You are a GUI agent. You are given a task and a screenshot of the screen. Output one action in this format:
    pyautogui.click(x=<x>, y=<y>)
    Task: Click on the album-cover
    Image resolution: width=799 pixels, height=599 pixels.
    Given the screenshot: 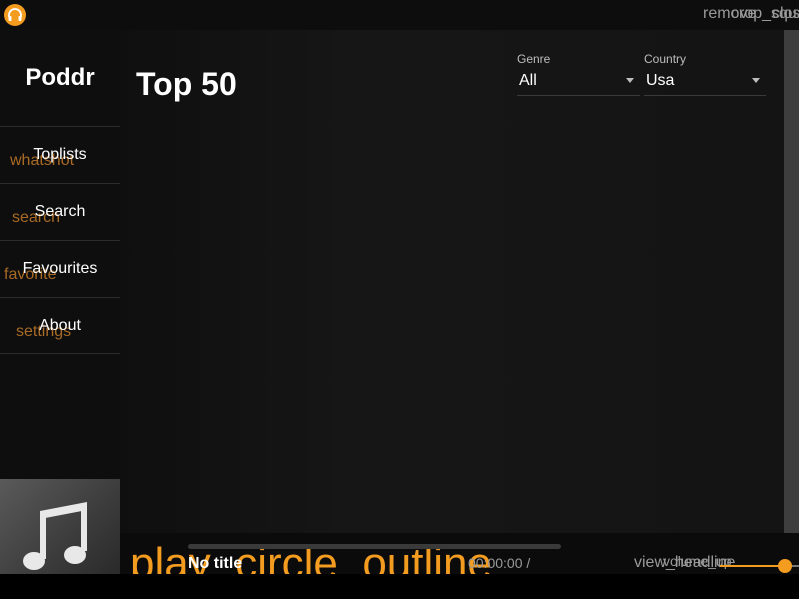 What is the action you would take?
    pyautogui.click(x=60, y=526)
    